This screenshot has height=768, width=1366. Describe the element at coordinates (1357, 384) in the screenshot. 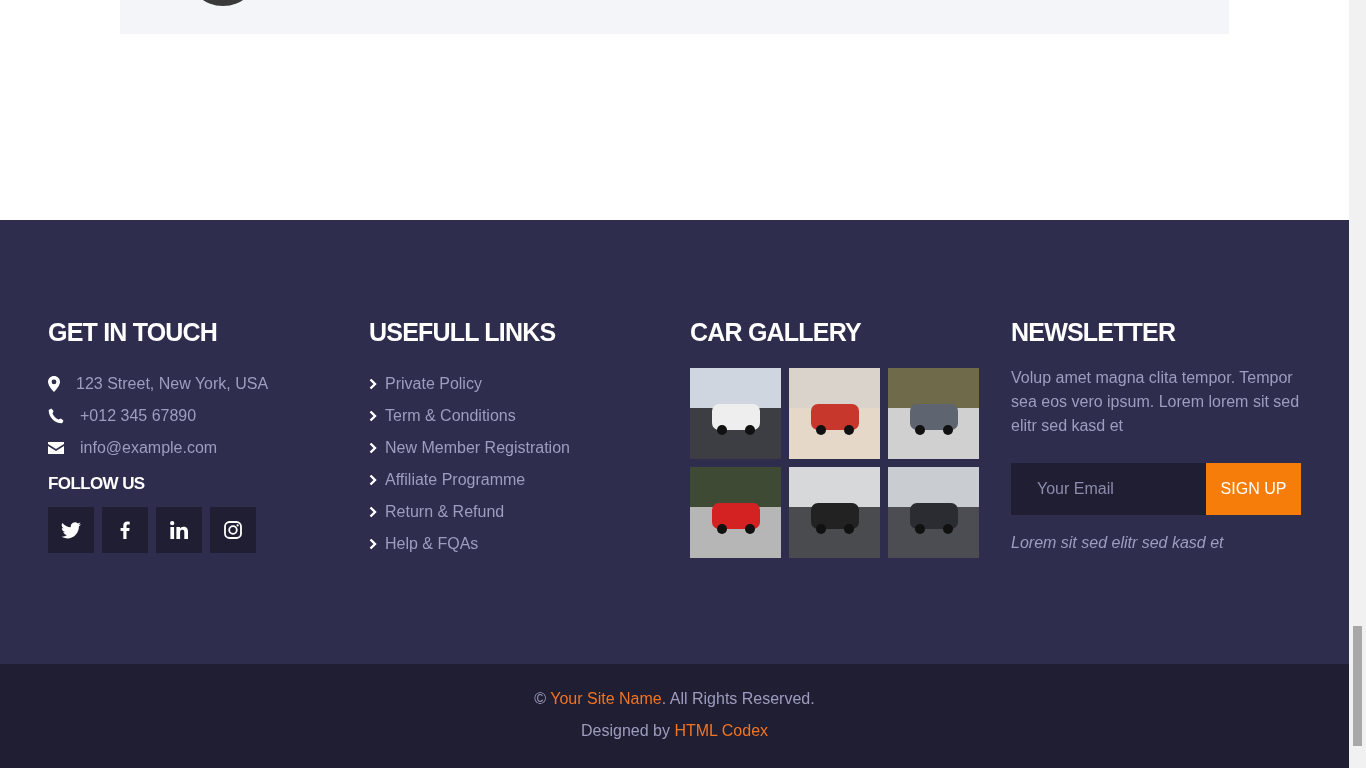

I see `scrollbar` at that location.